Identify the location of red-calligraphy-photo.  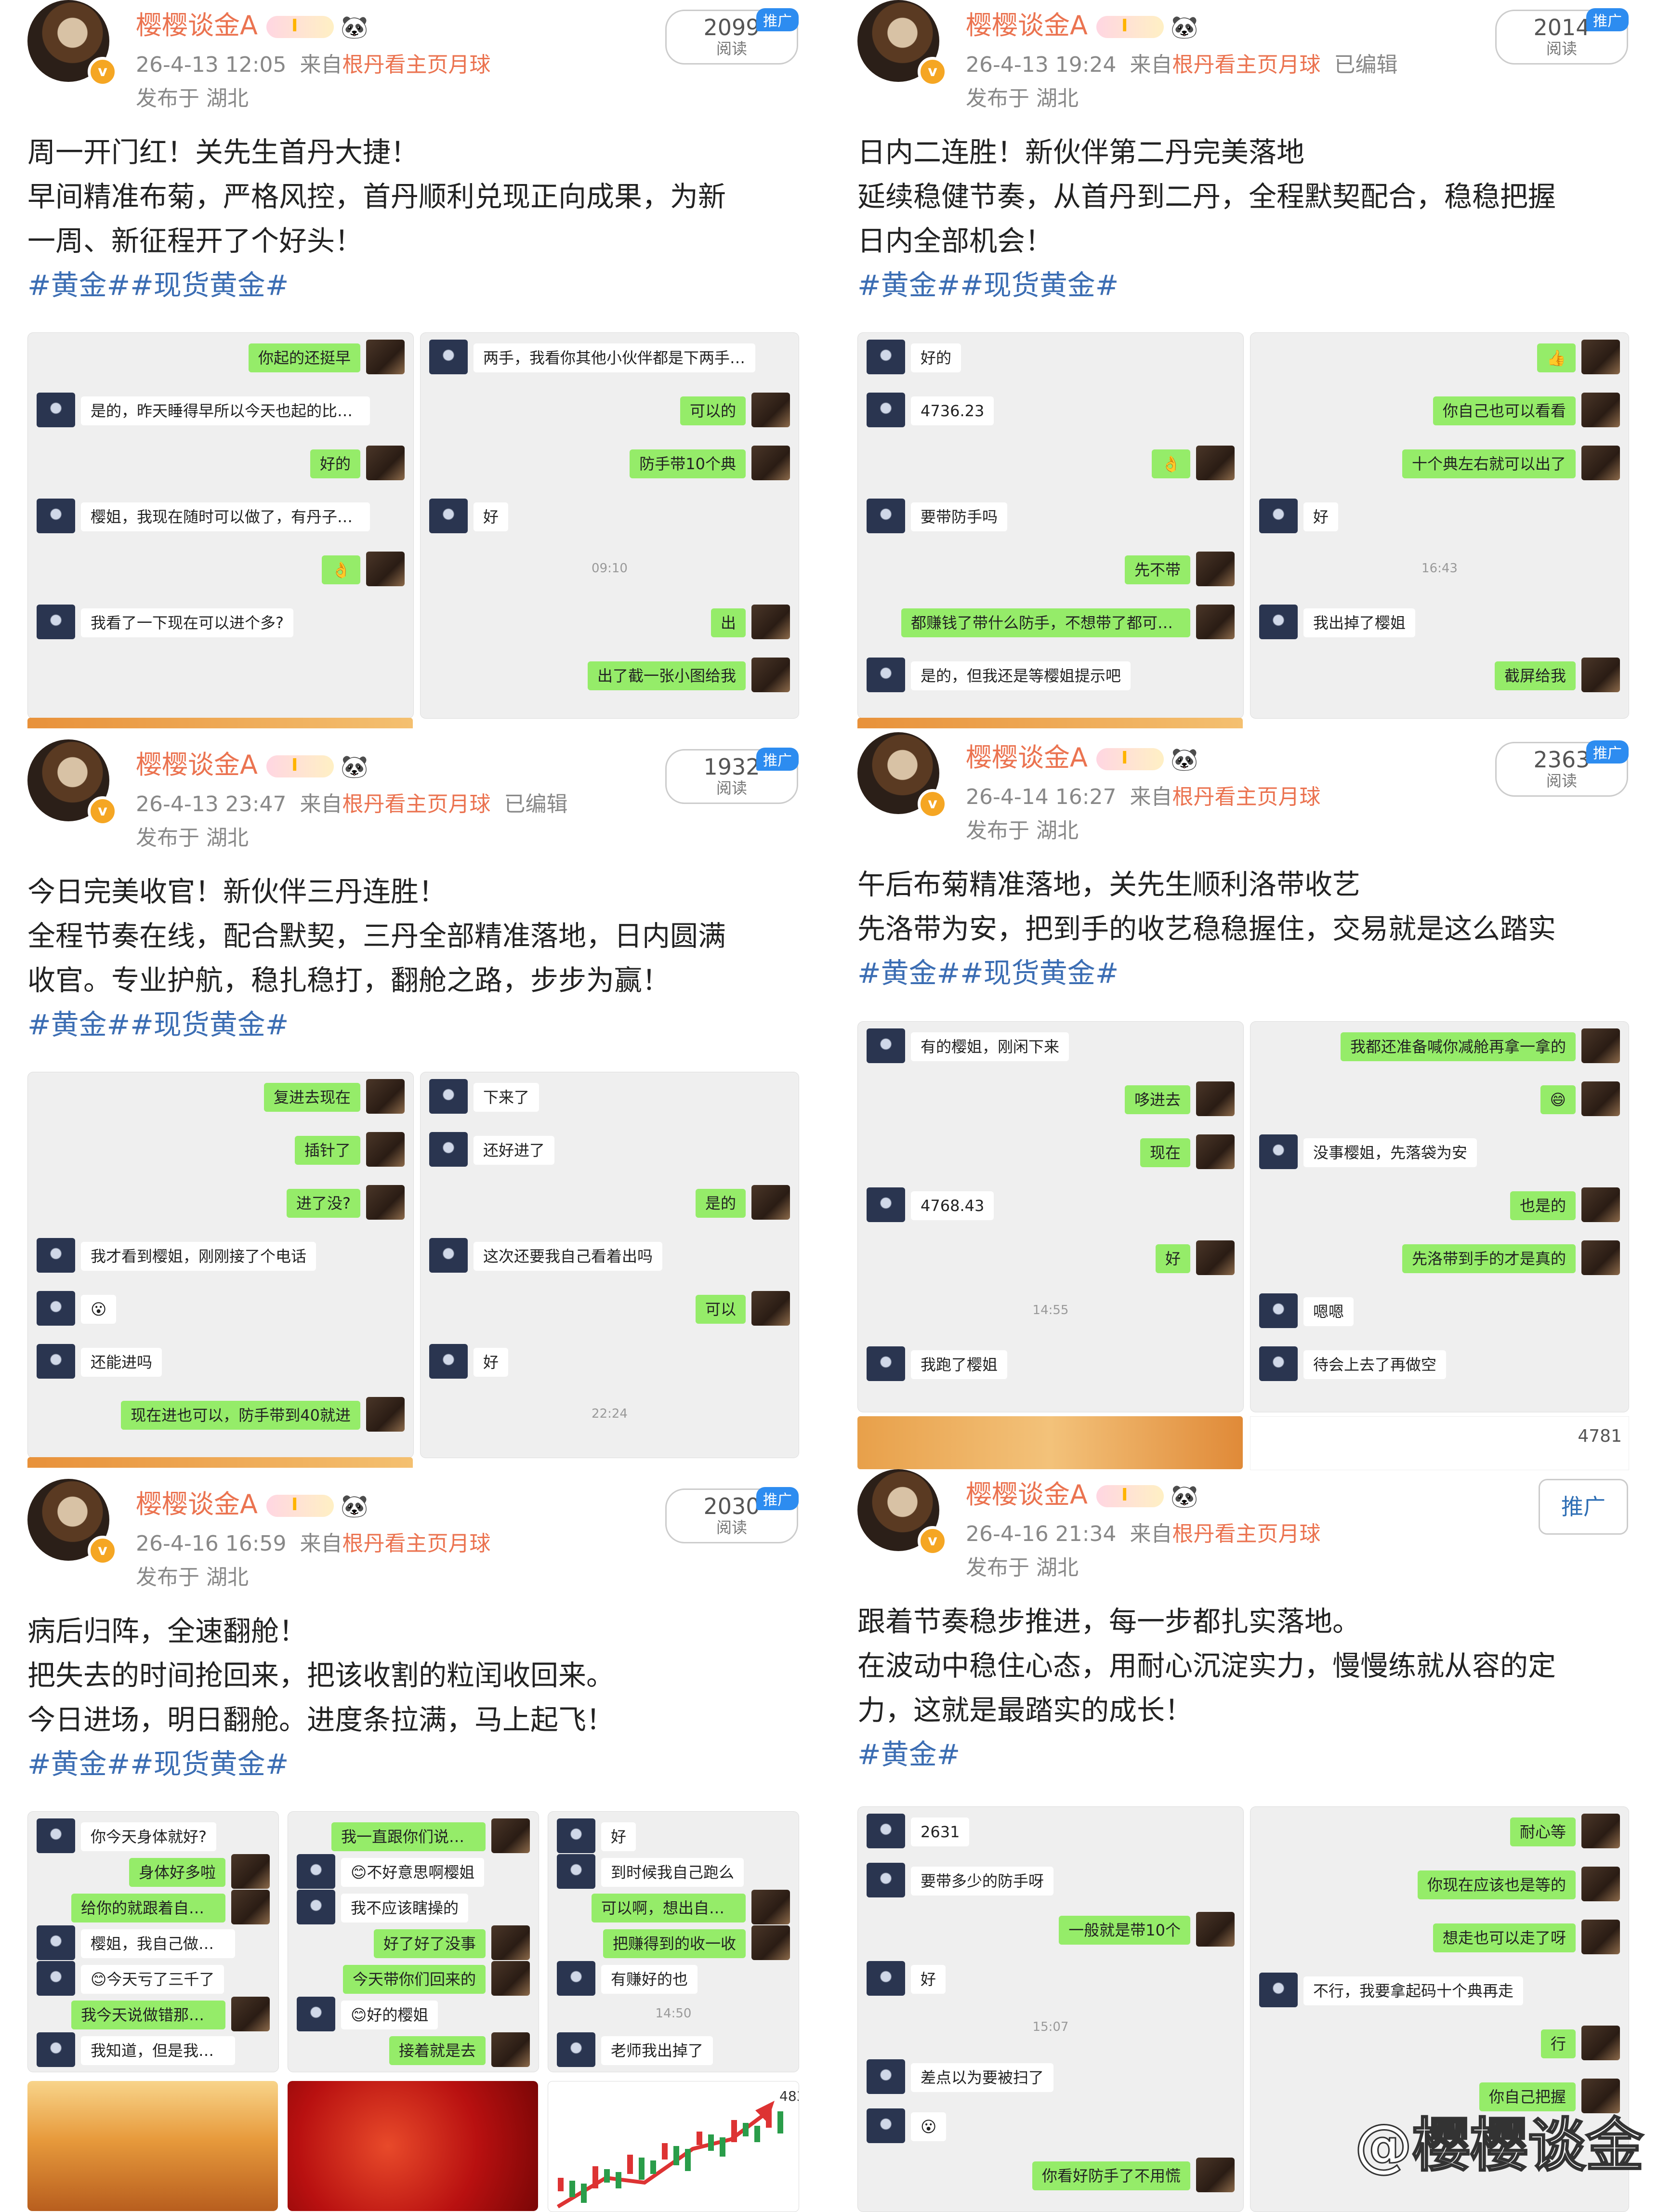
(413, 2146).